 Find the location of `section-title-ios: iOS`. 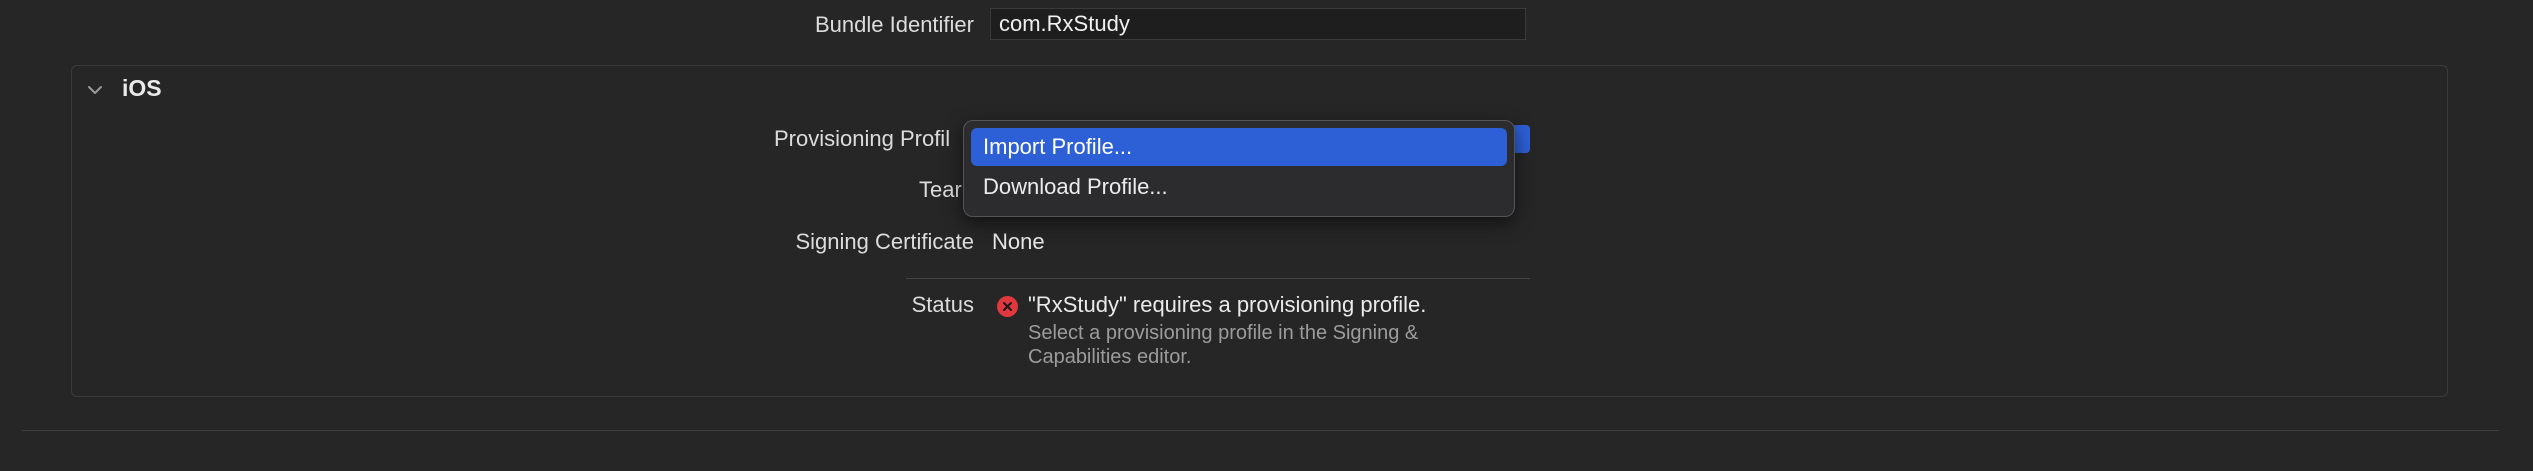

section-title-ios: iOS is located at coordinates (142, 88).